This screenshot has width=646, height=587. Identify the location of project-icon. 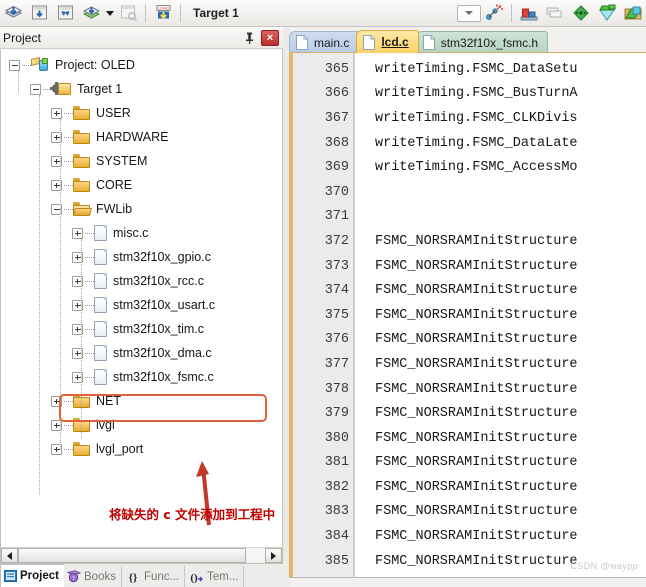
(40, 64).